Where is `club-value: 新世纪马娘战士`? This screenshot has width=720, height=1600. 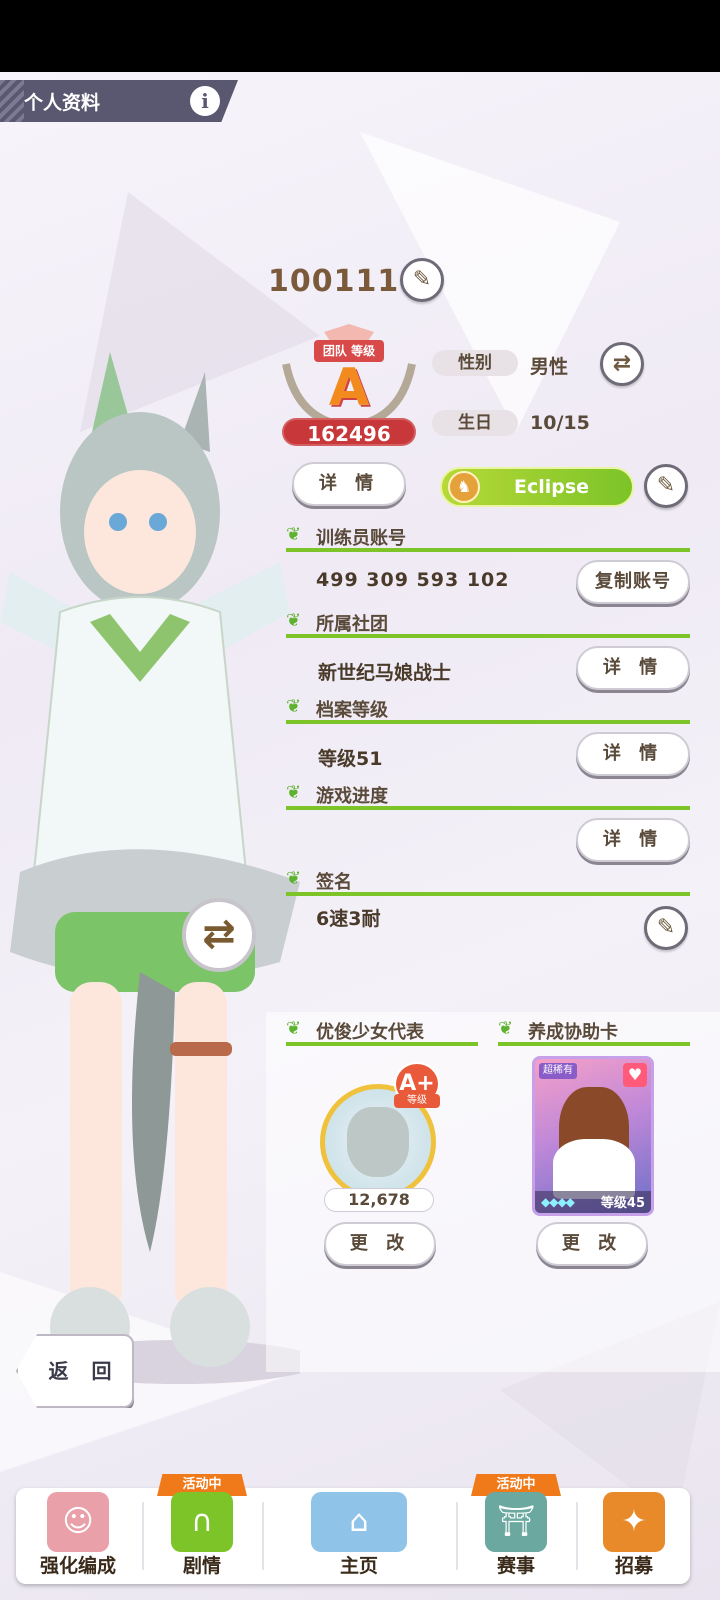
club-value: 新世纪马娘战士 is located at coordinates (385, 673).